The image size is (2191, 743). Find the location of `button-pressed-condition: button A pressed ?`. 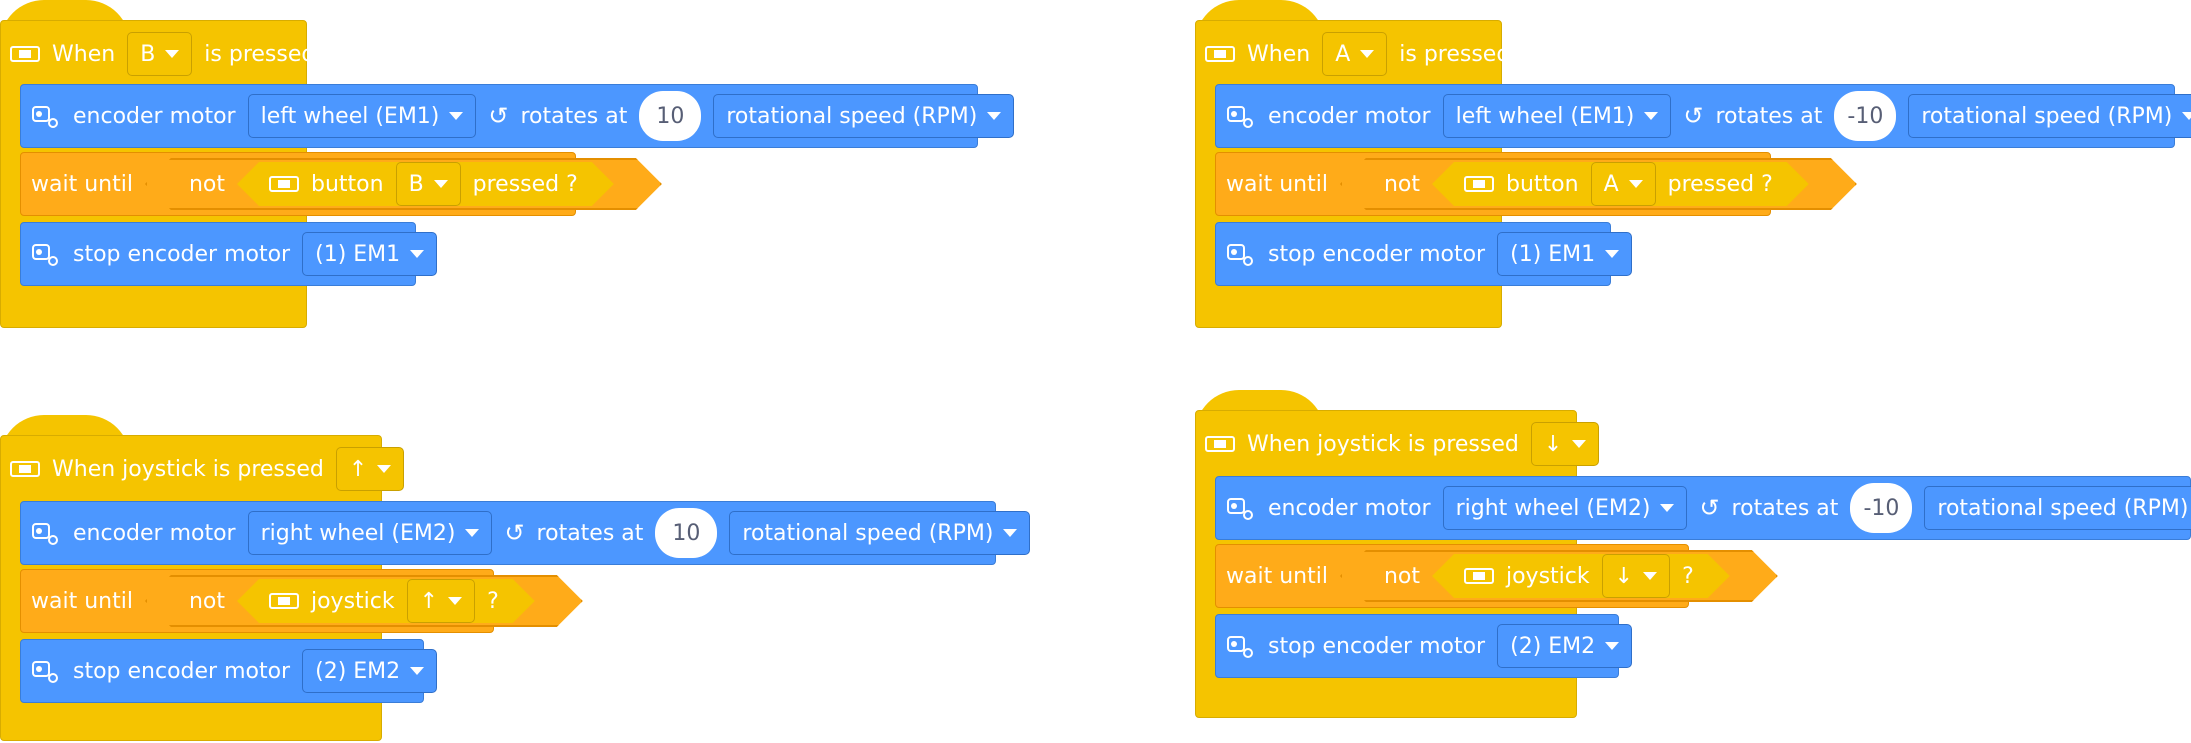

button-pressed-condition: button A pressed ? is located at coordinates (1620, 184).